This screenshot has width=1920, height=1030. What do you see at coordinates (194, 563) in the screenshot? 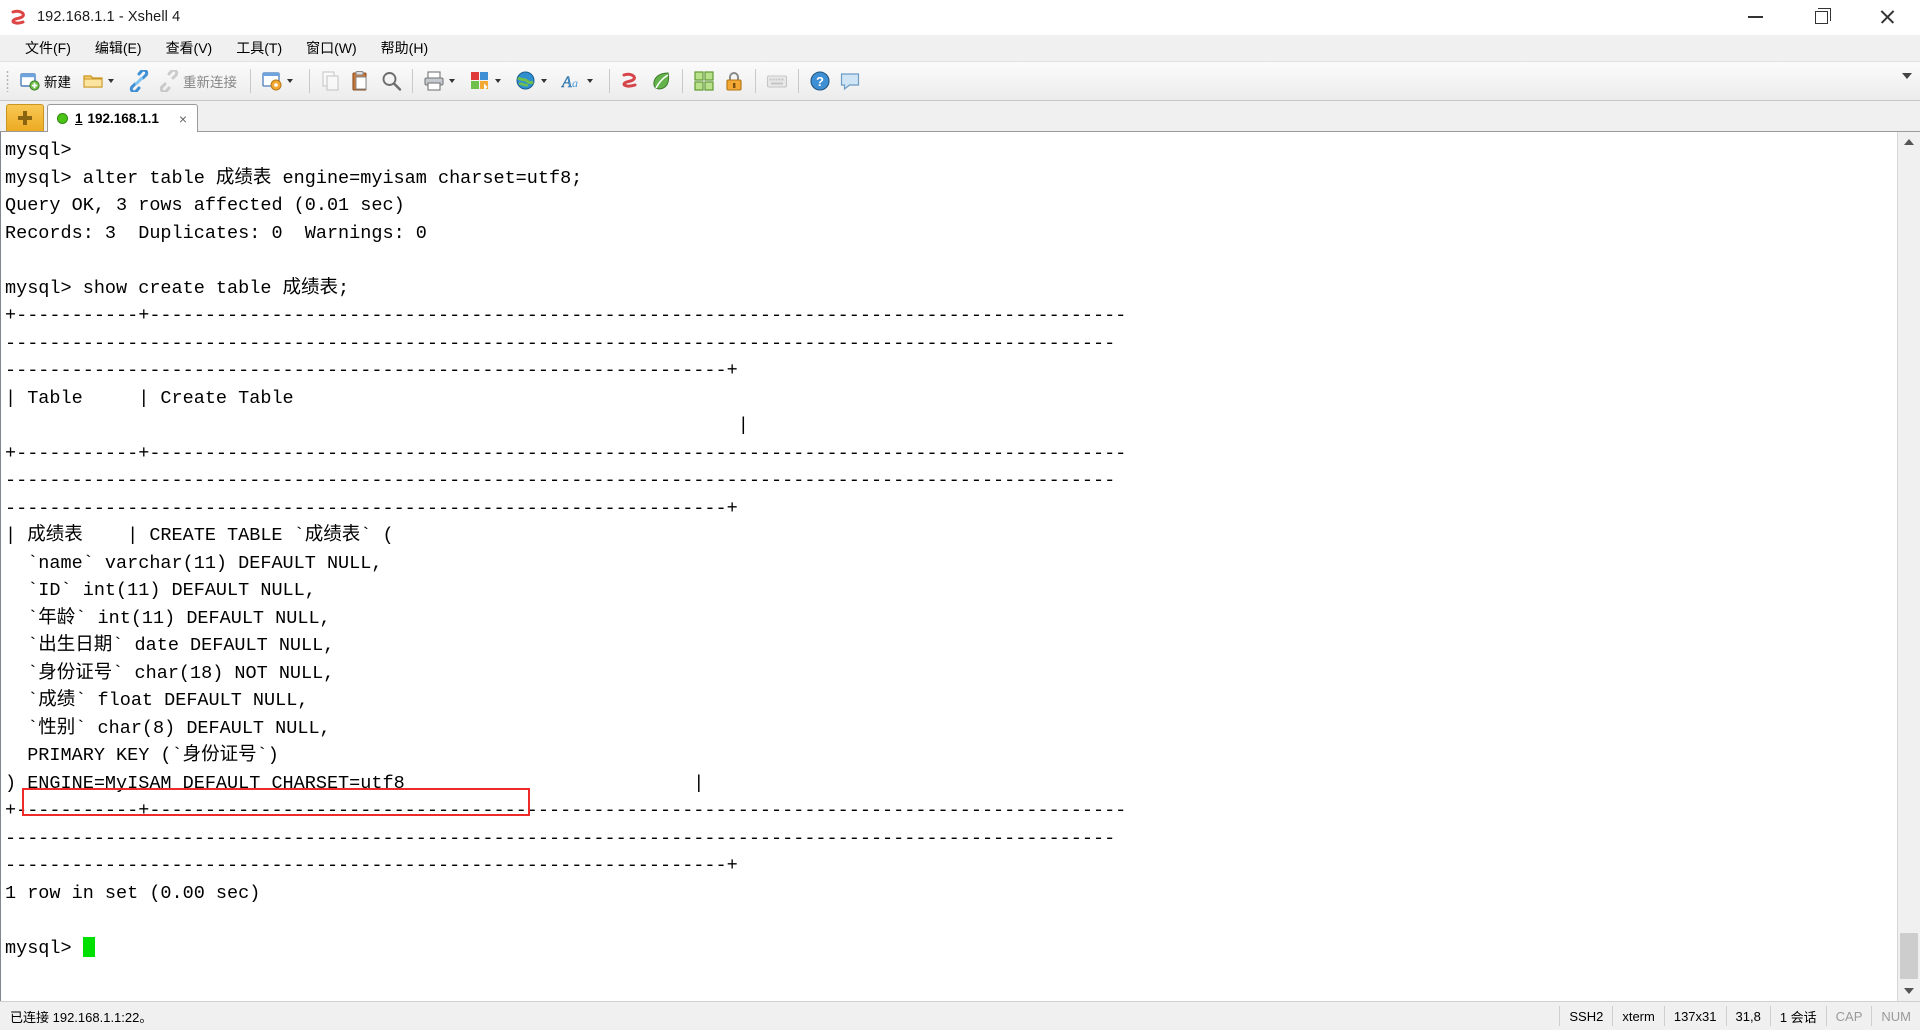
I see `terminal-line: `name` varchar(11) DEFAULT NULL,` at bounding box center [194, 563].